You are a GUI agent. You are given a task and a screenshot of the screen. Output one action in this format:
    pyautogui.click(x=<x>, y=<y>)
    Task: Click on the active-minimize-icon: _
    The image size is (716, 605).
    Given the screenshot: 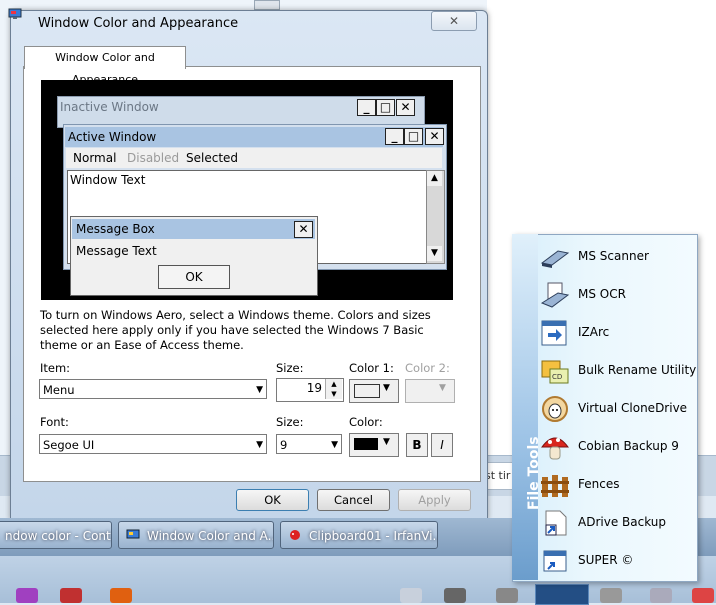 What is the action you would take?
    pyautogui.click(x=394, y=136)
    